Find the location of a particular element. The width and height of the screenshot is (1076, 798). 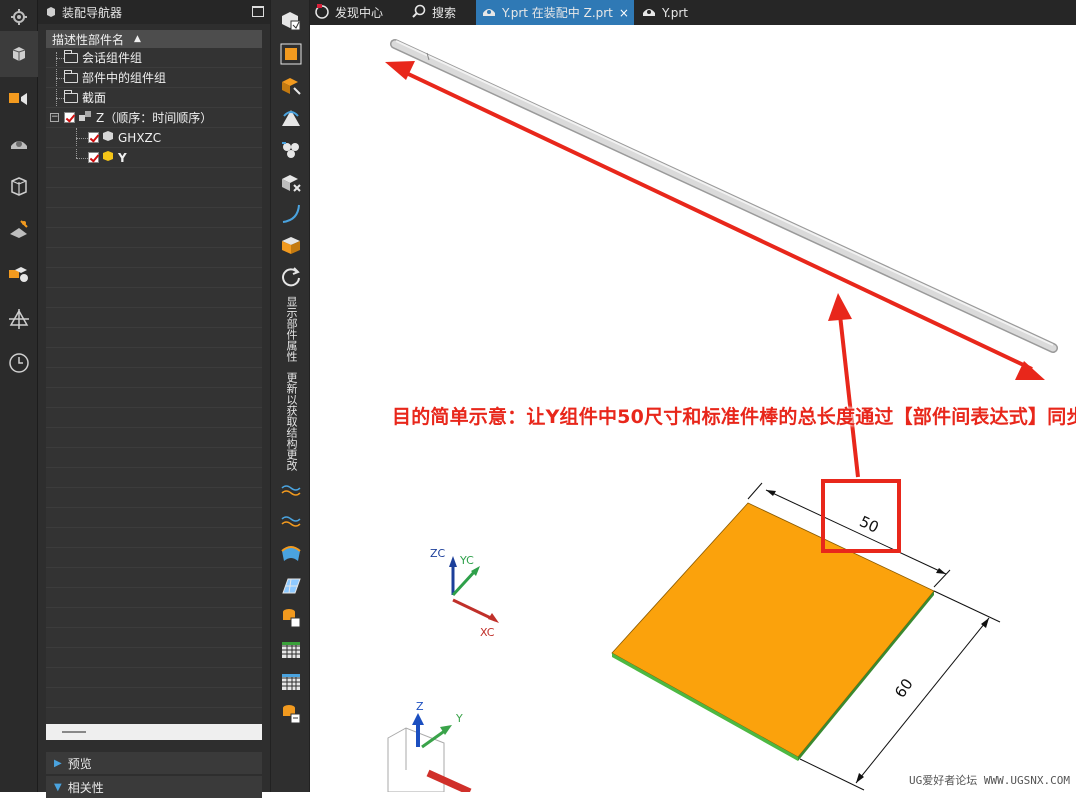

wave-line-icon is located at coordinates (291, 490).